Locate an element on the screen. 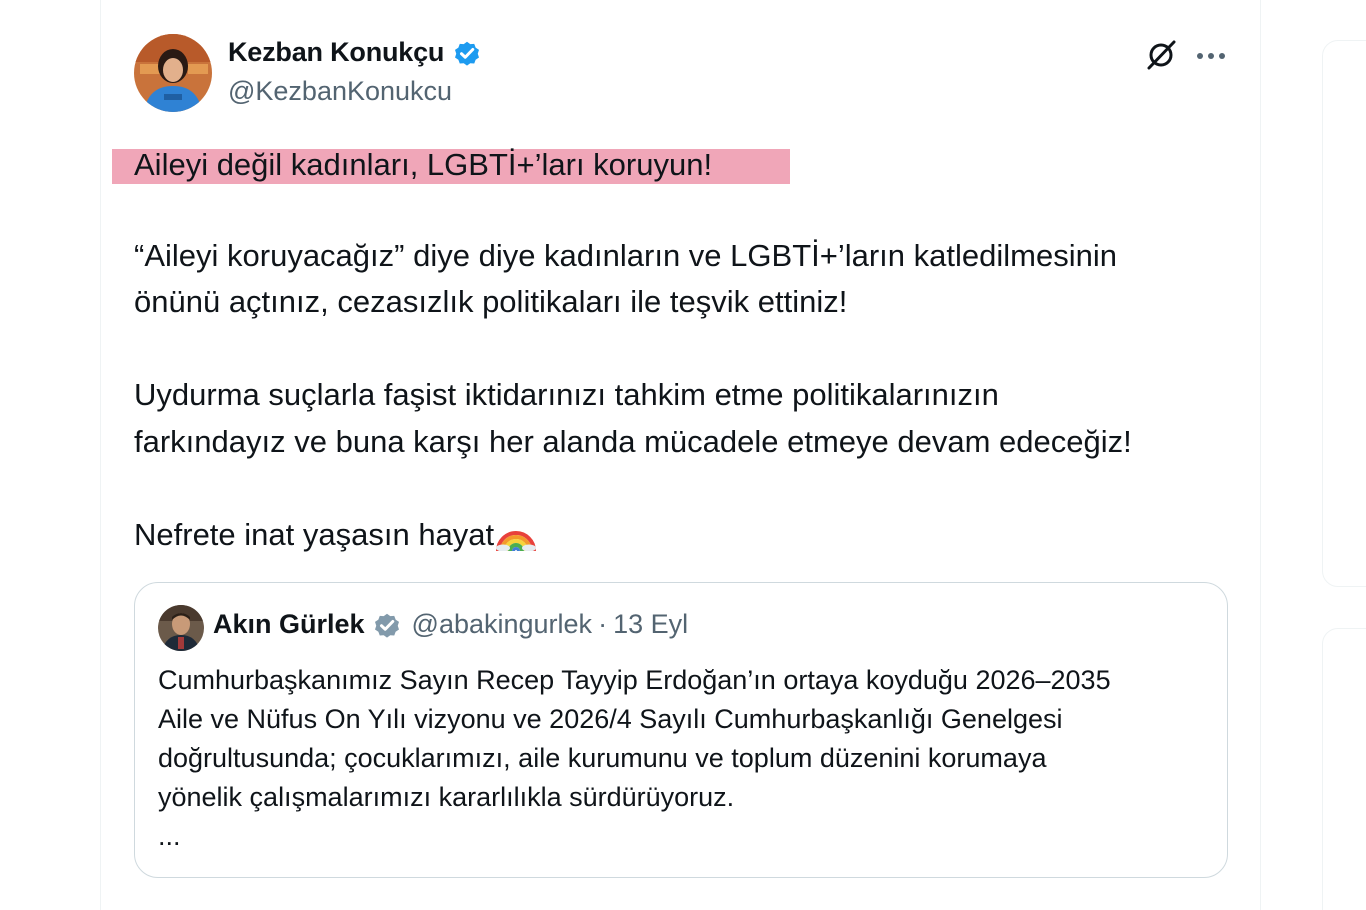 Image resolution: width=1366 pixels, height=910 pixels. tweet-last-line: Nefrete inat yaşasın hayat is located at coordinates (335, 535).